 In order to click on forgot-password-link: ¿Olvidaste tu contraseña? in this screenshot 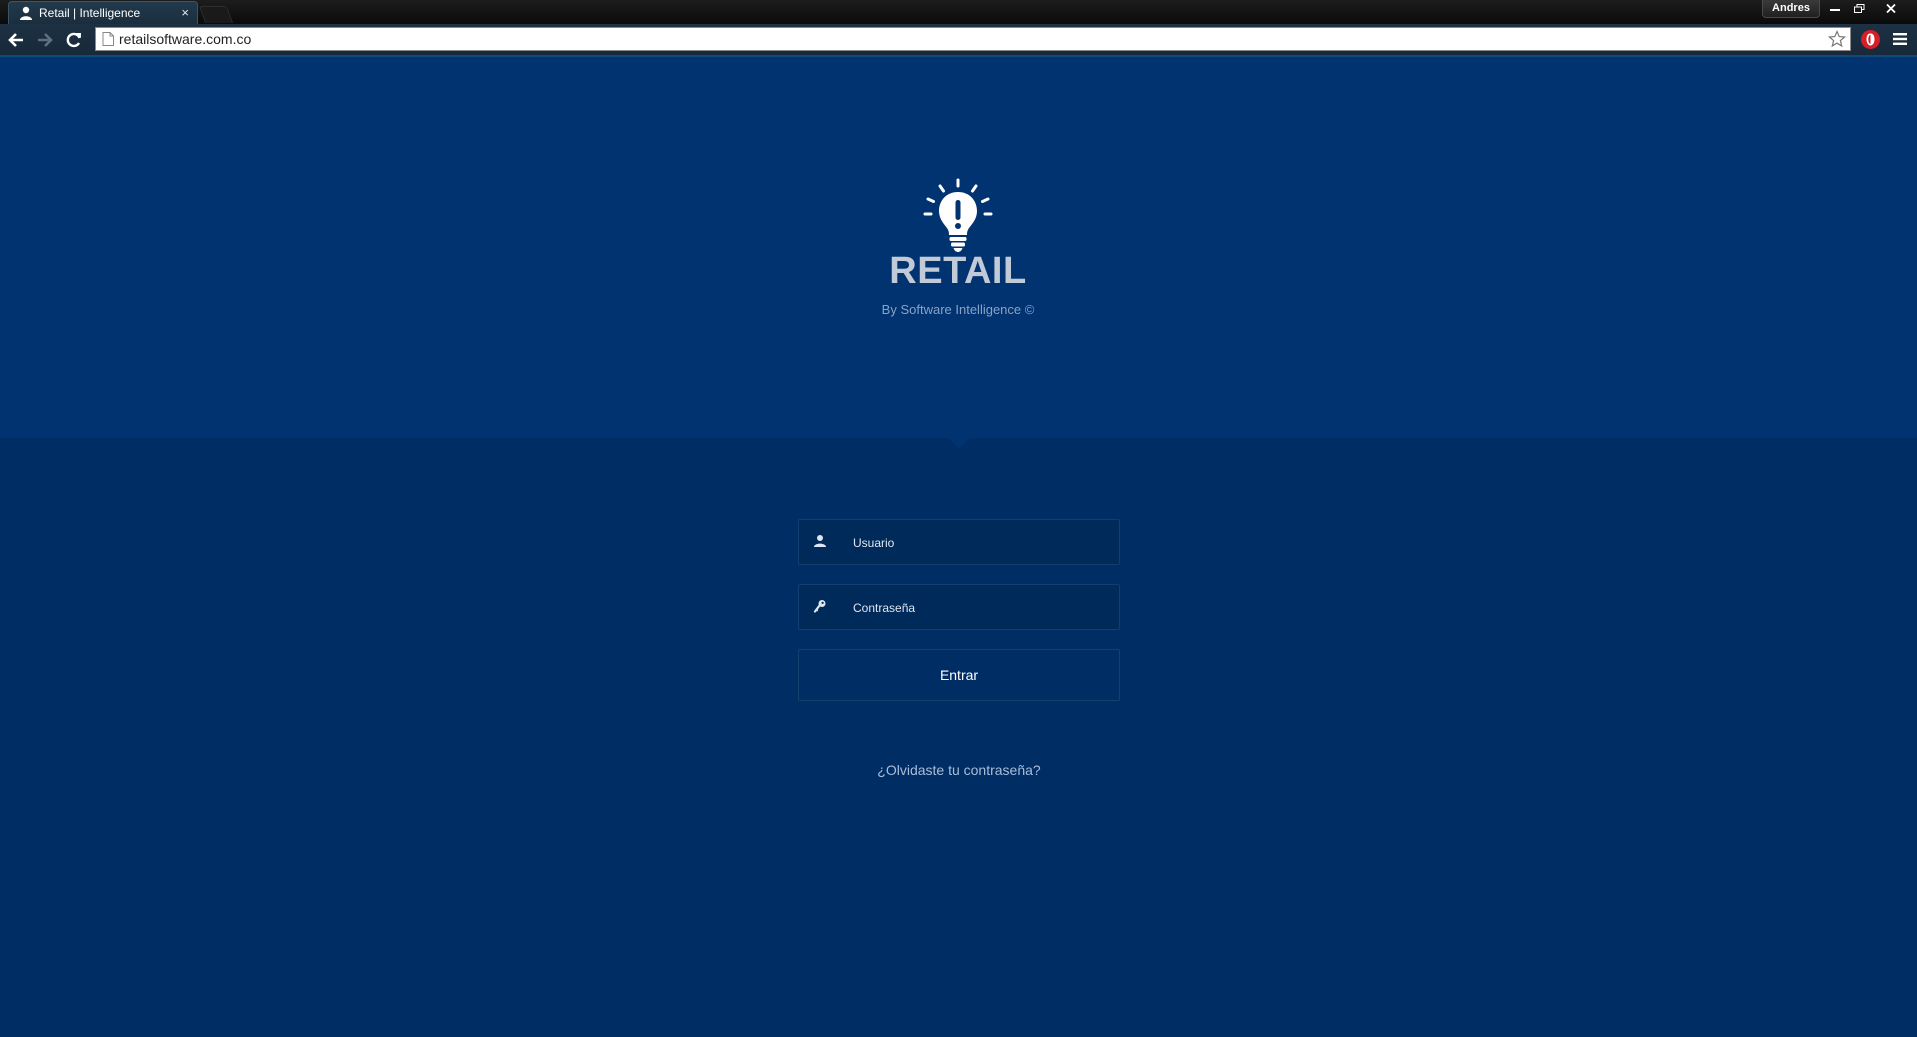, I will do `click(959, 770)`.